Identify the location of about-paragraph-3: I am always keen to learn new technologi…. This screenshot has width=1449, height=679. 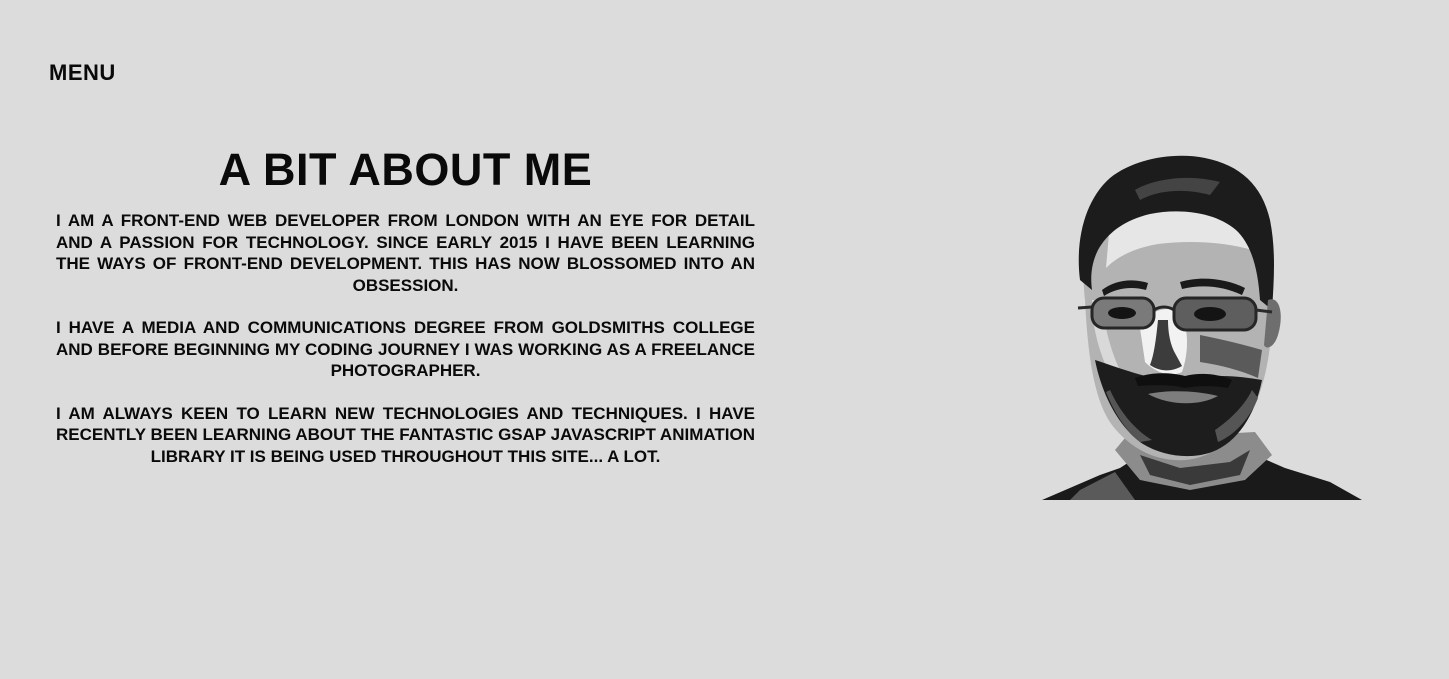
(405, 434).